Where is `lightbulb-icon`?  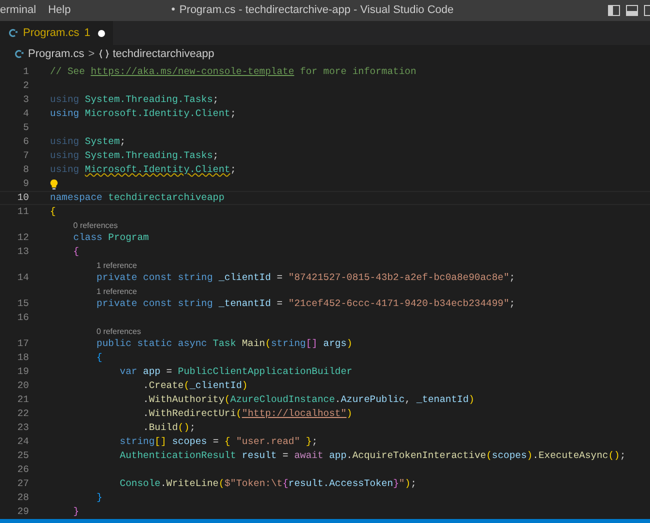
lightbulb-icon is located at coordinates (54, 184).